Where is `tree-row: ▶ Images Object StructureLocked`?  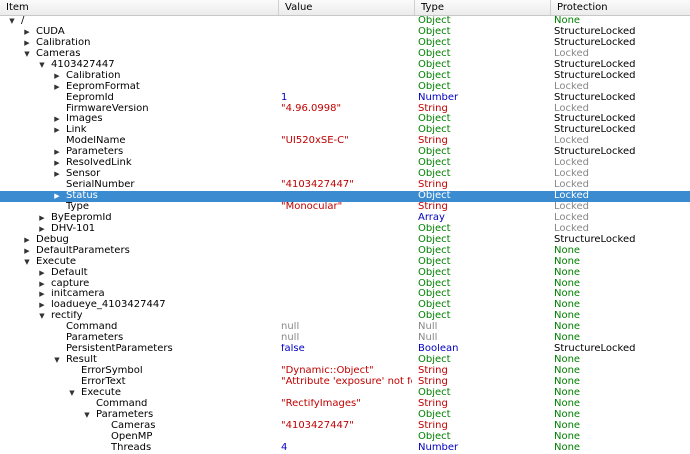 tree-row: ▶ Images Object StructureLocked is located at coordinates (345, 119).